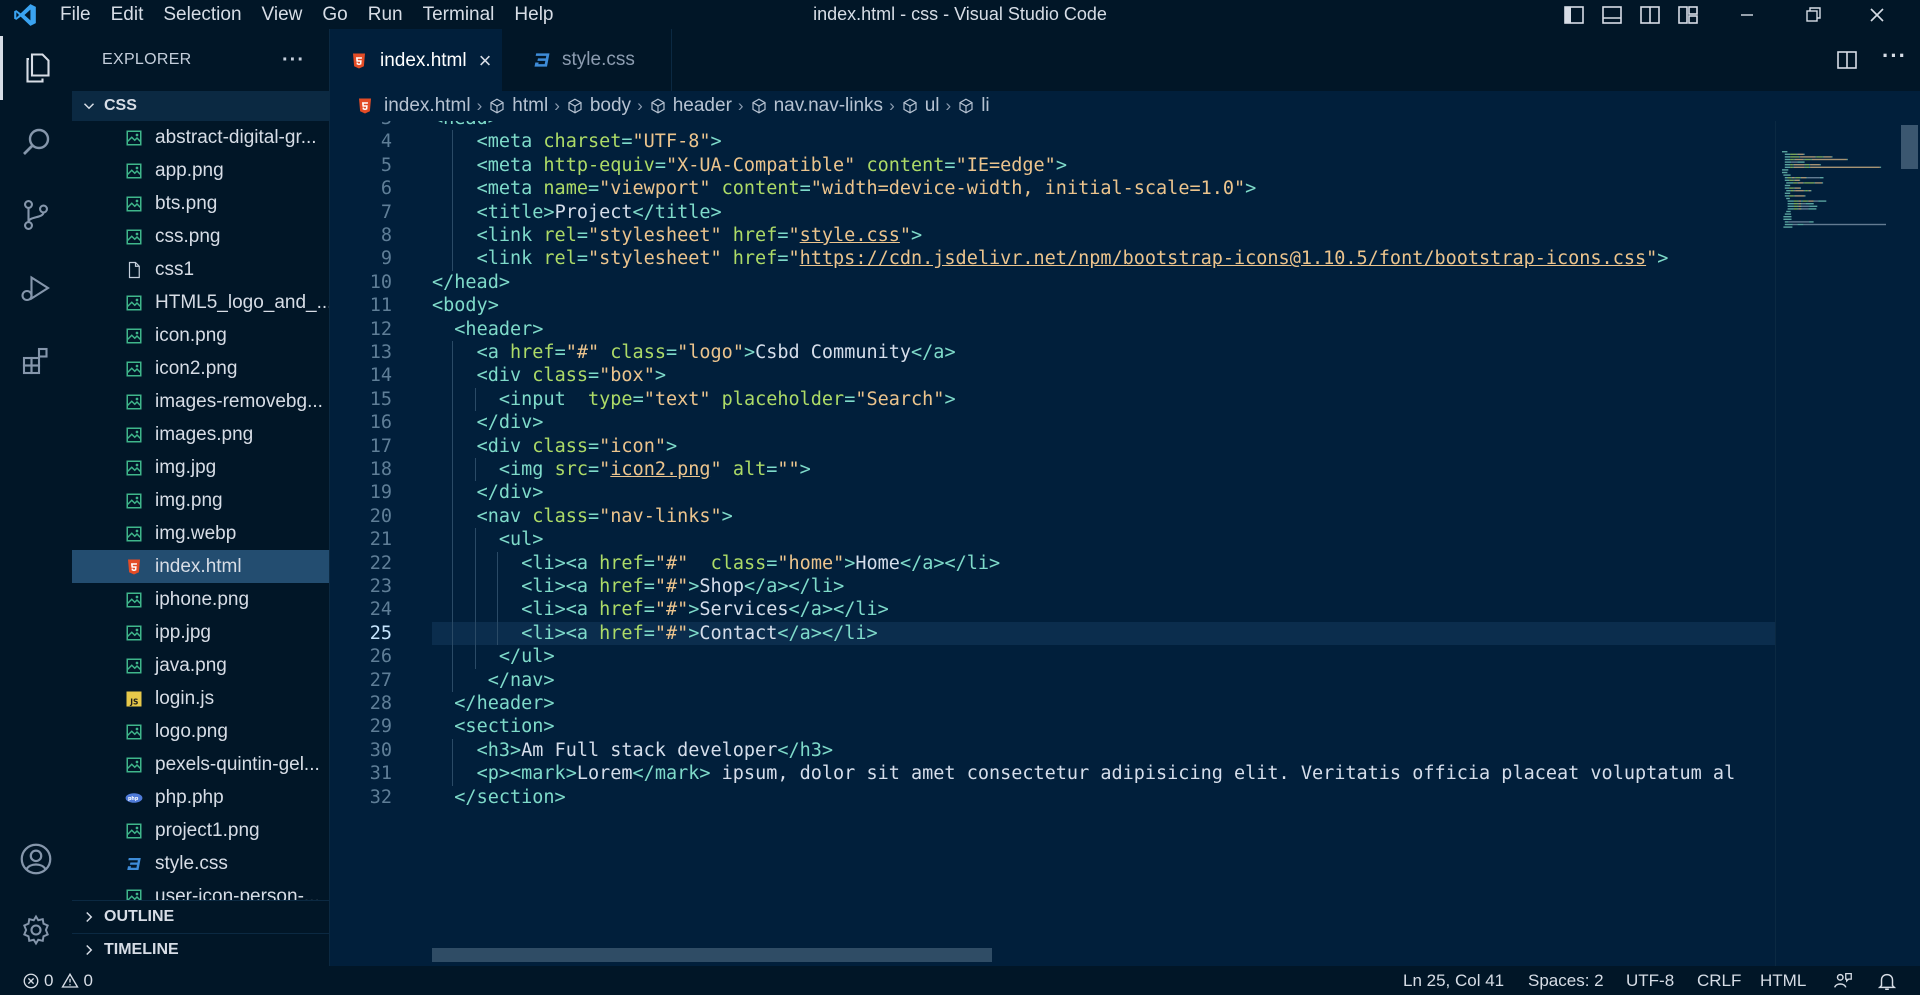  I want to click on code-line: 16 </div>, so click(1052, 423).